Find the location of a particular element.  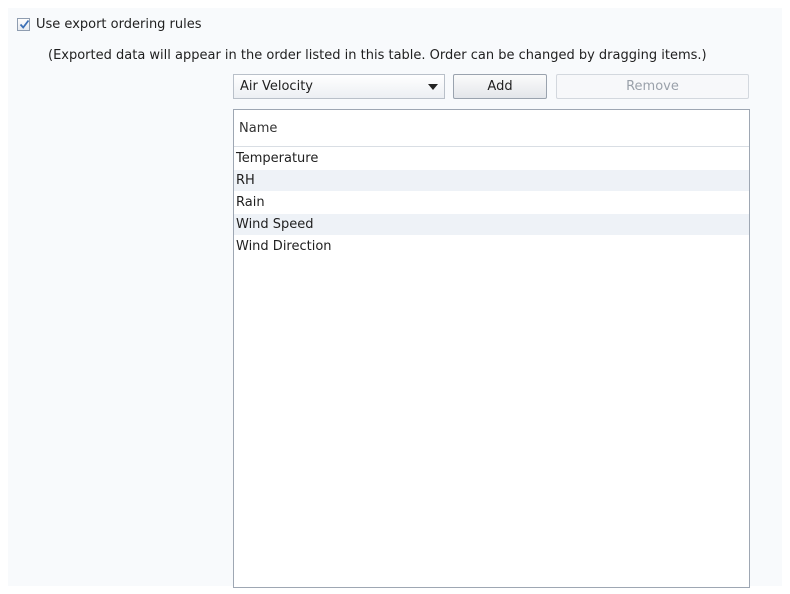

triangle-down-icon is located at coordinates (433, 86).